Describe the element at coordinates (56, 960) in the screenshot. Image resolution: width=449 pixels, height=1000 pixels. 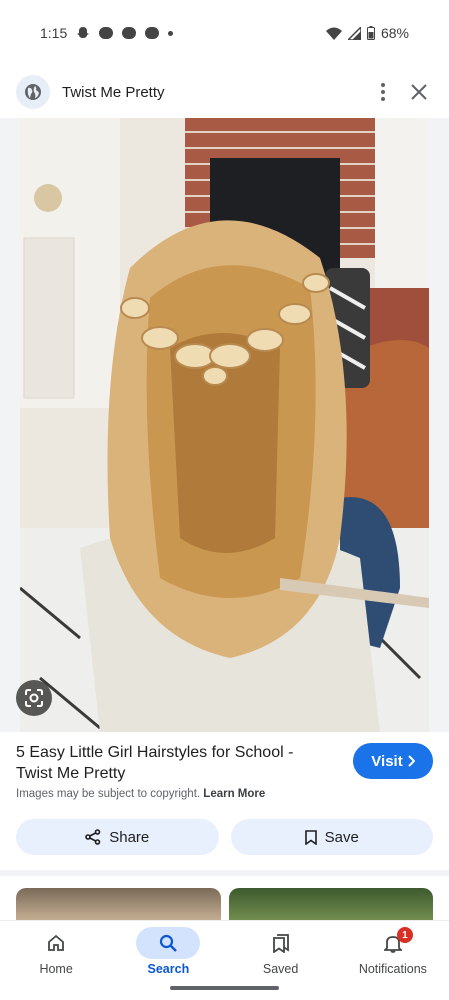
I see `nav-home: Home` at that location.